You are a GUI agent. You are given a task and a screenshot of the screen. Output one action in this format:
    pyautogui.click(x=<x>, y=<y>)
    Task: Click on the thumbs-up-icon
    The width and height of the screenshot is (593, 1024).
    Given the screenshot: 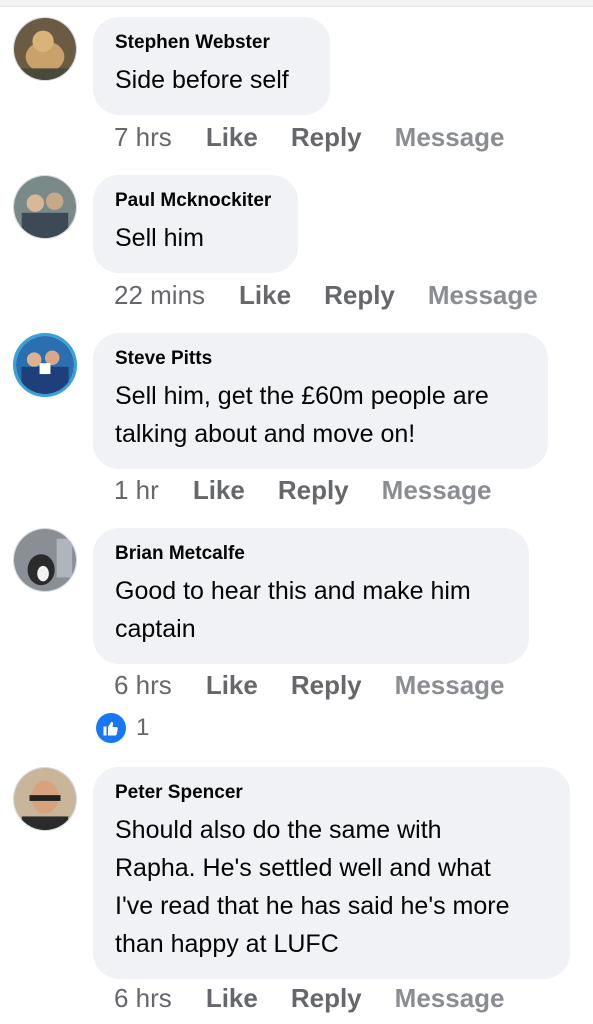 What is the action you would take?
    pyautogui.click(x=111, y=728)
    